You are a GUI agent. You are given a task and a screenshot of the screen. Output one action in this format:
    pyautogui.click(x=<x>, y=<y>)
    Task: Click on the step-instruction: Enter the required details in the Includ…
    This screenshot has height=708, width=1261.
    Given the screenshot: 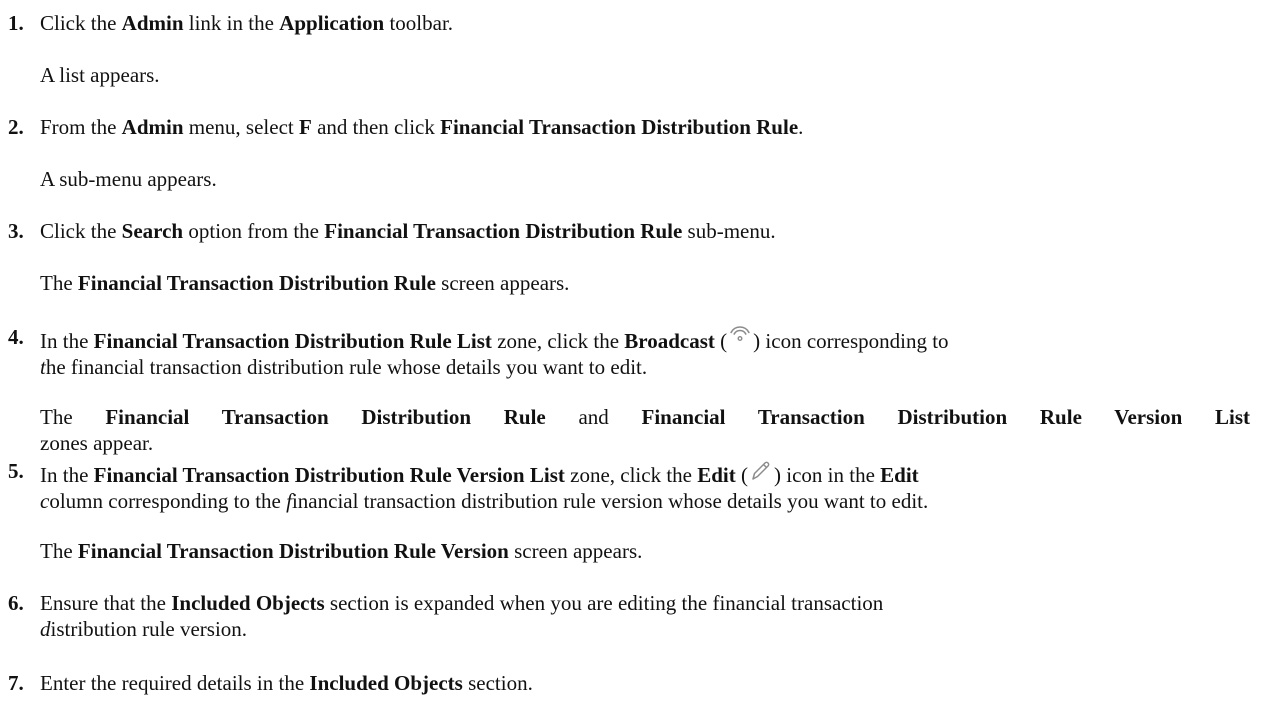 What is the action you would take?
    pyautogui.click(x=286, y=683)
    